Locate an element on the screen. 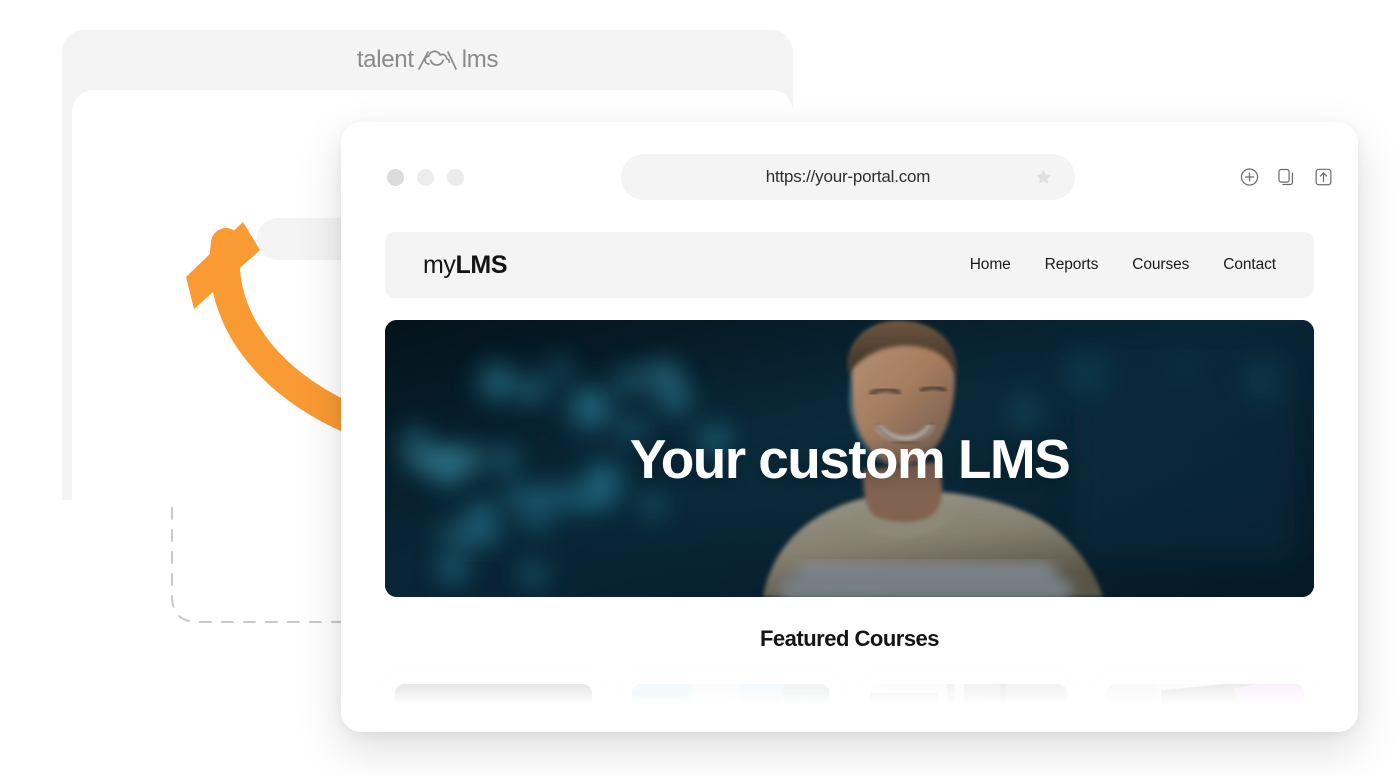  traffic-lights is located at coordinates (425, 177).